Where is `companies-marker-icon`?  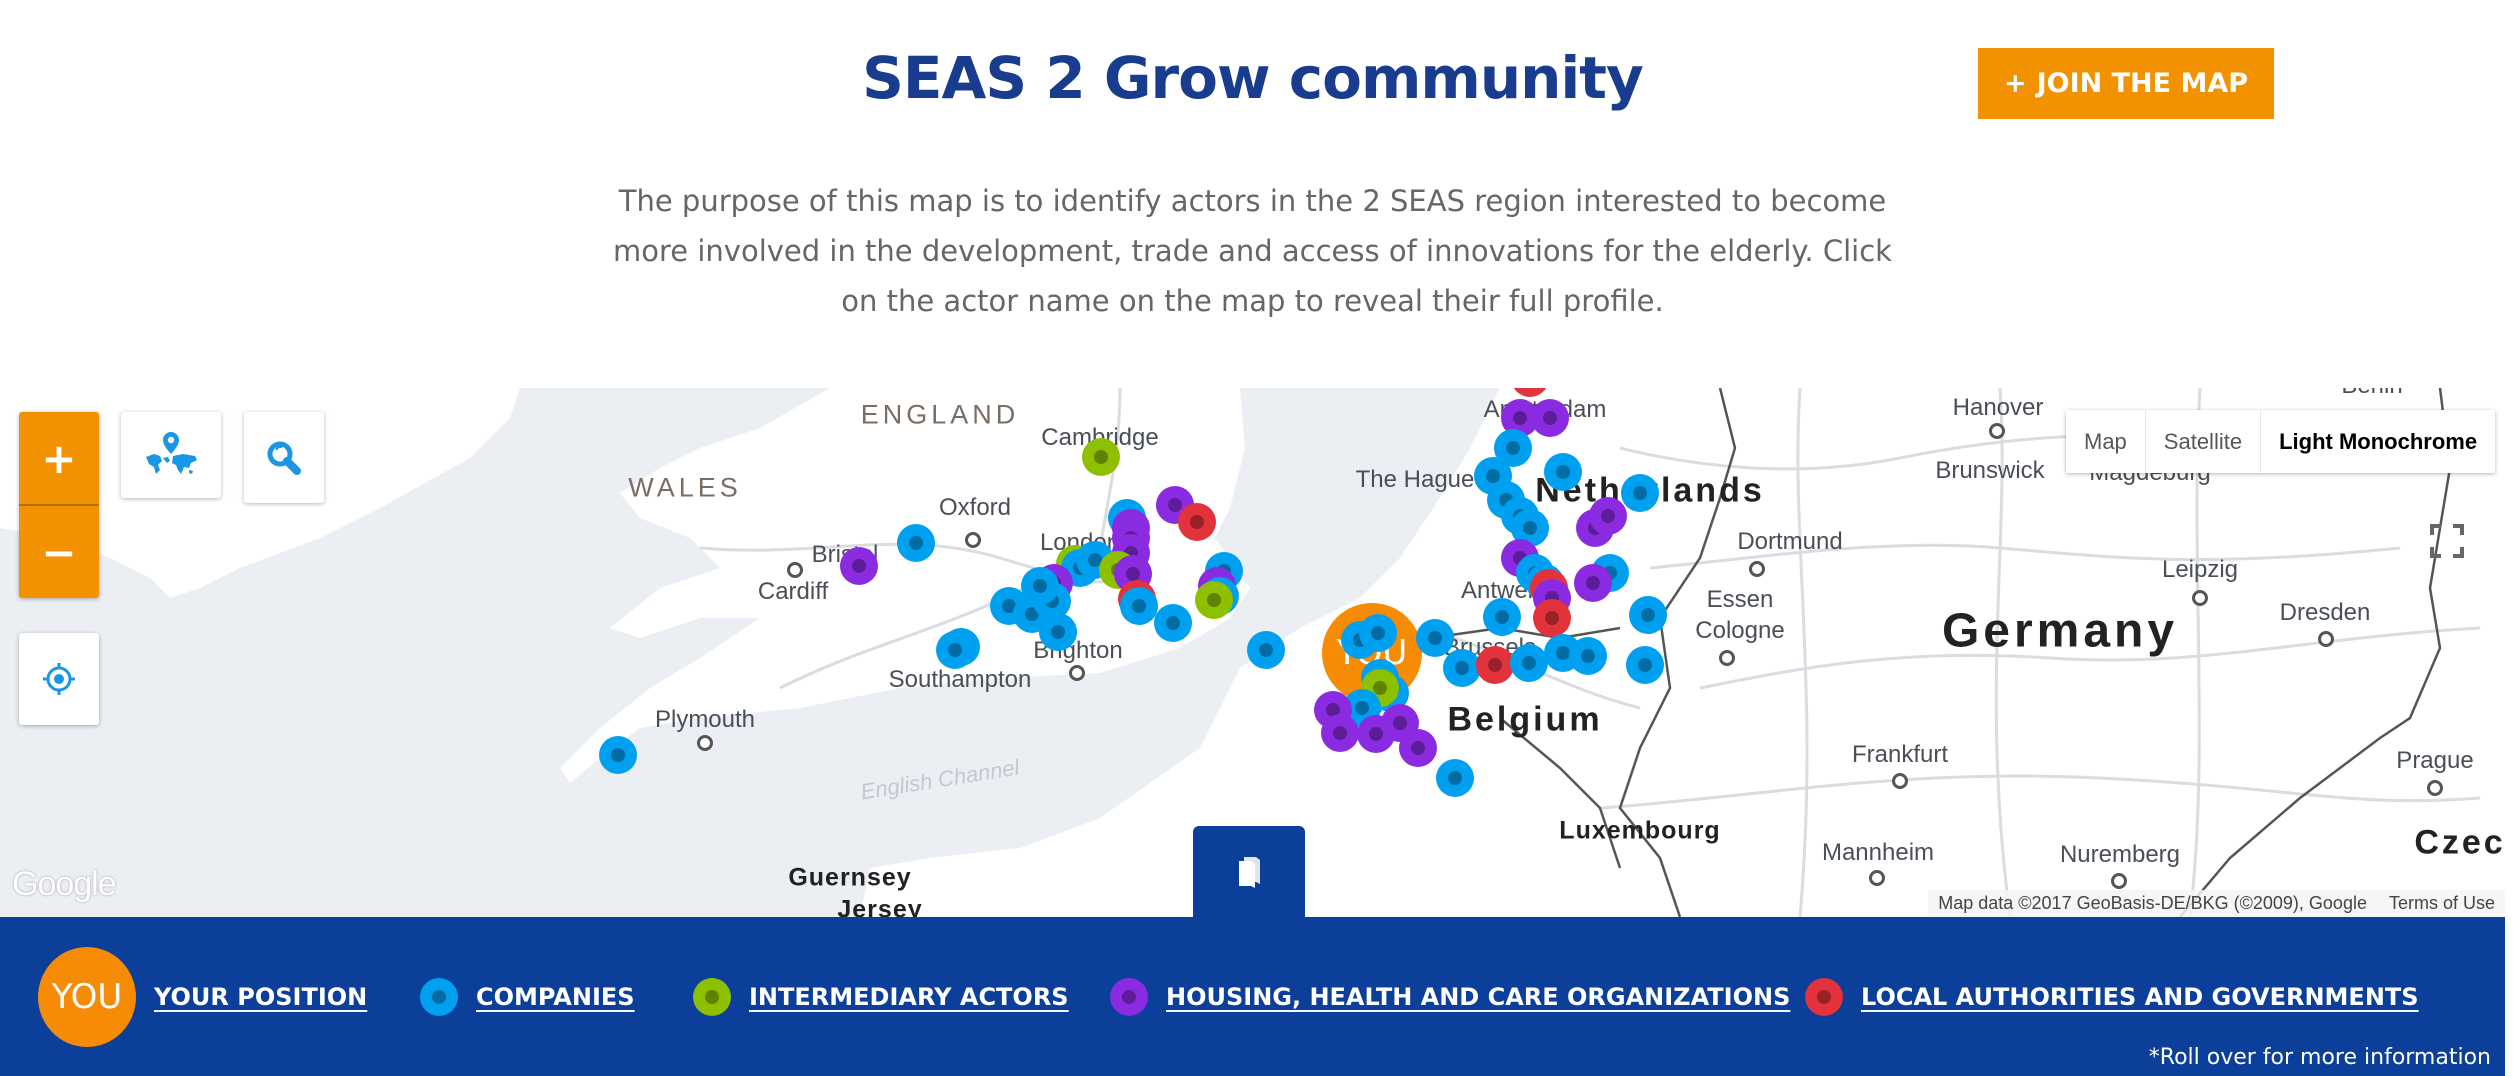 companies-marker-icon is located at coordinates (439, 997).